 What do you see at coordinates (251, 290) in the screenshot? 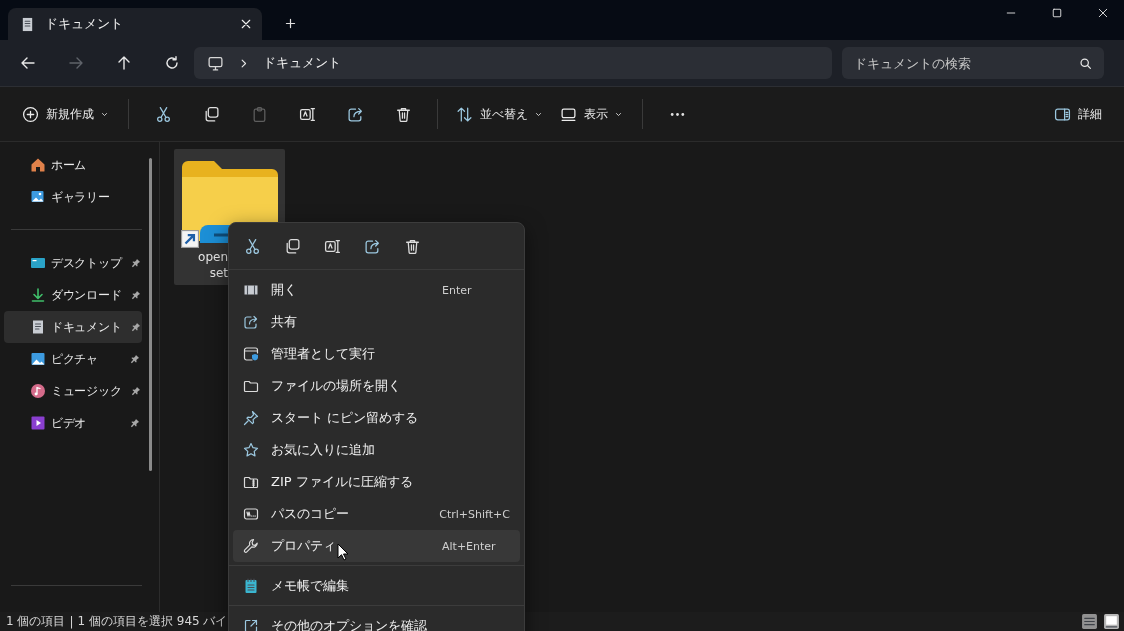
I see `film-strip-icon` at bounding box center [251, 290].